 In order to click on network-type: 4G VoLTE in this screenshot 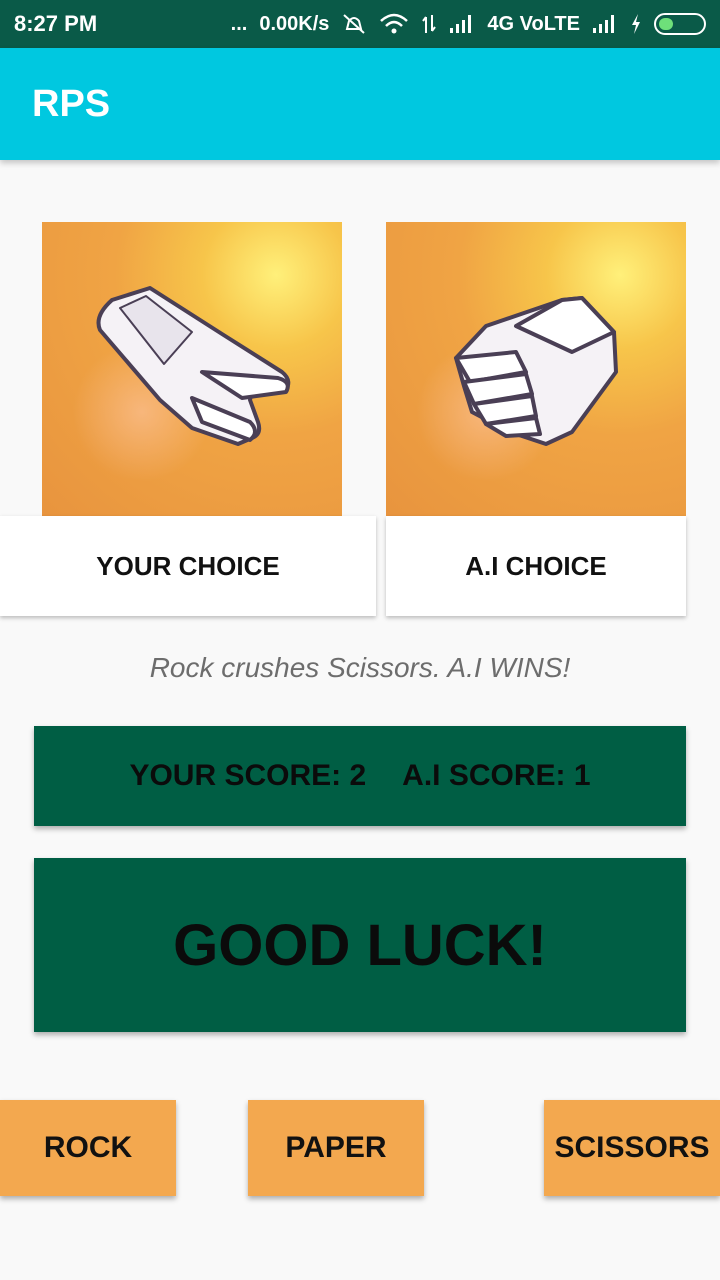, I will do `click(533, 23)`.